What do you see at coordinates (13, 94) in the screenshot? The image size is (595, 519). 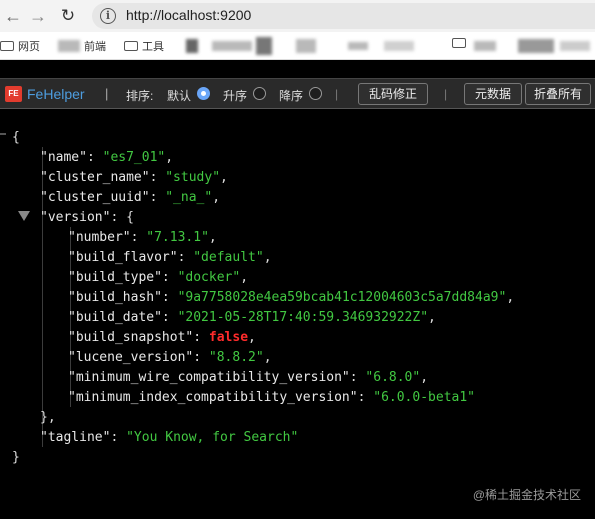 I see `fehelper-logo-icon: FE` at bounding box center [13, 94].